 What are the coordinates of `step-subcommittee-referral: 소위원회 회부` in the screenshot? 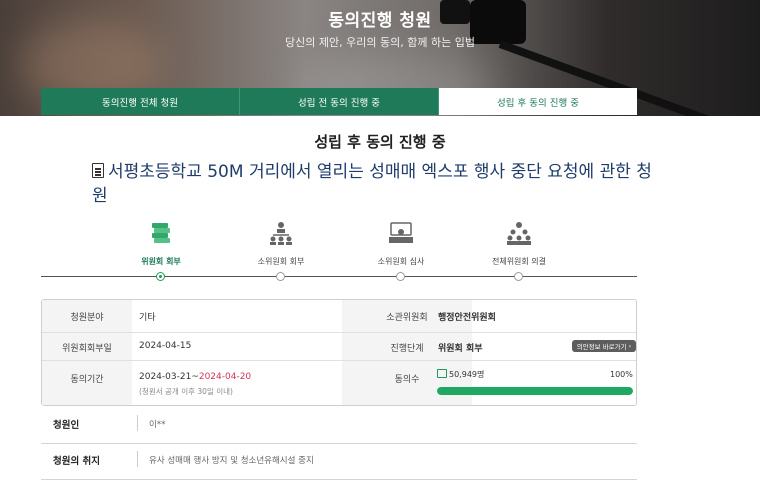 It's located at (281, 250).